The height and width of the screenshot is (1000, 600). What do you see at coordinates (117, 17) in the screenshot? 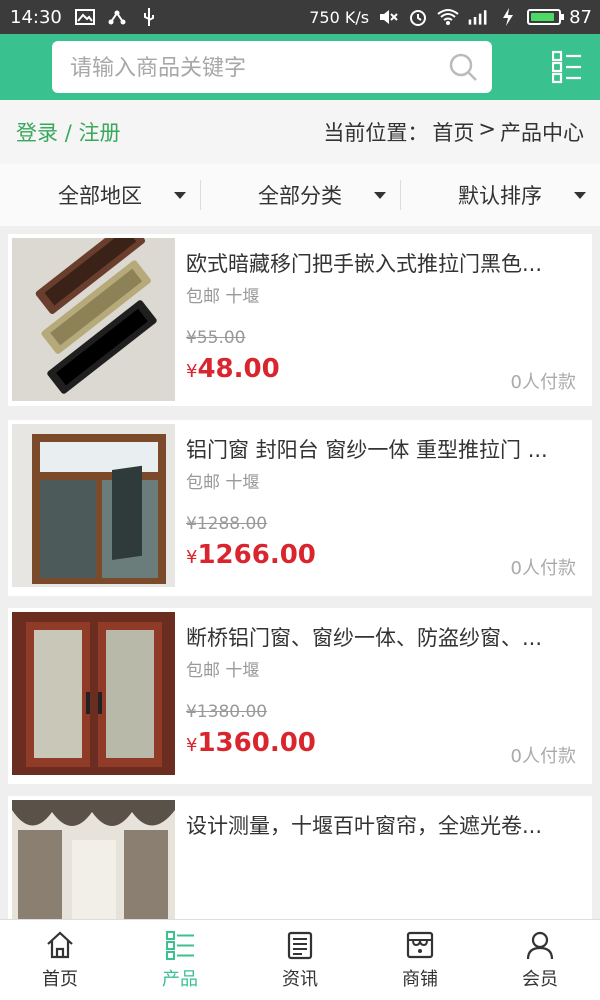
I see `share-icon` at bounding box center [117, 17].